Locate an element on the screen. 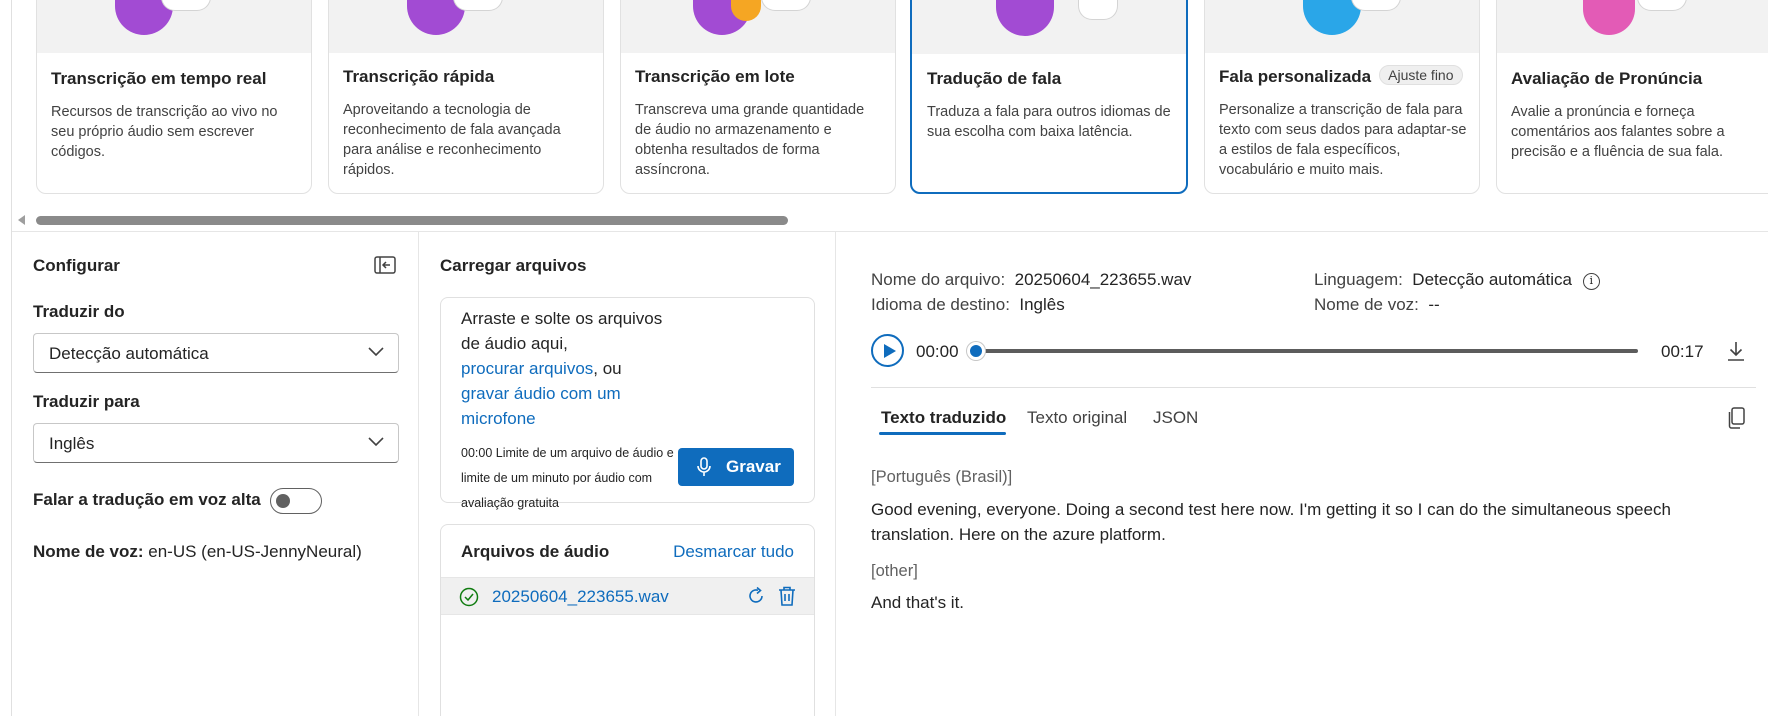 This screenshot has width=1768, height=716. card-title-text: Fala personalizada is located at coordinates (1295, 76).